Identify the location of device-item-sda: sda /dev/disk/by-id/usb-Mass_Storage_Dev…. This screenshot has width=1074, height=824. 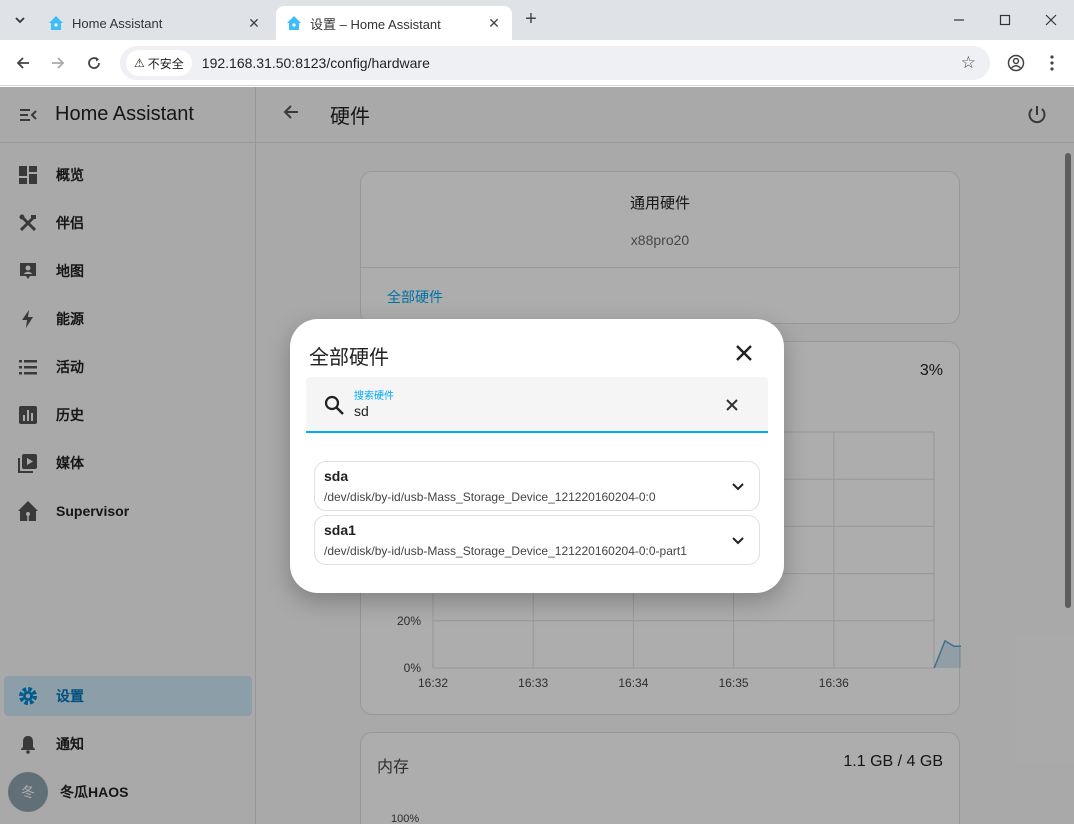
(537, 486).